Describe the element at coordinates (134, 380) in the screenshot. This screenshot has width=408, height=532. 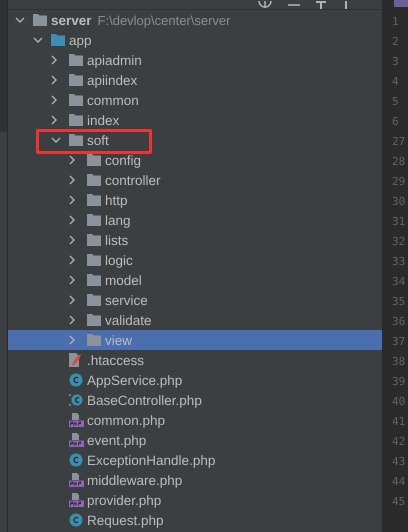
I see `file-name: AppService.php` at that location.